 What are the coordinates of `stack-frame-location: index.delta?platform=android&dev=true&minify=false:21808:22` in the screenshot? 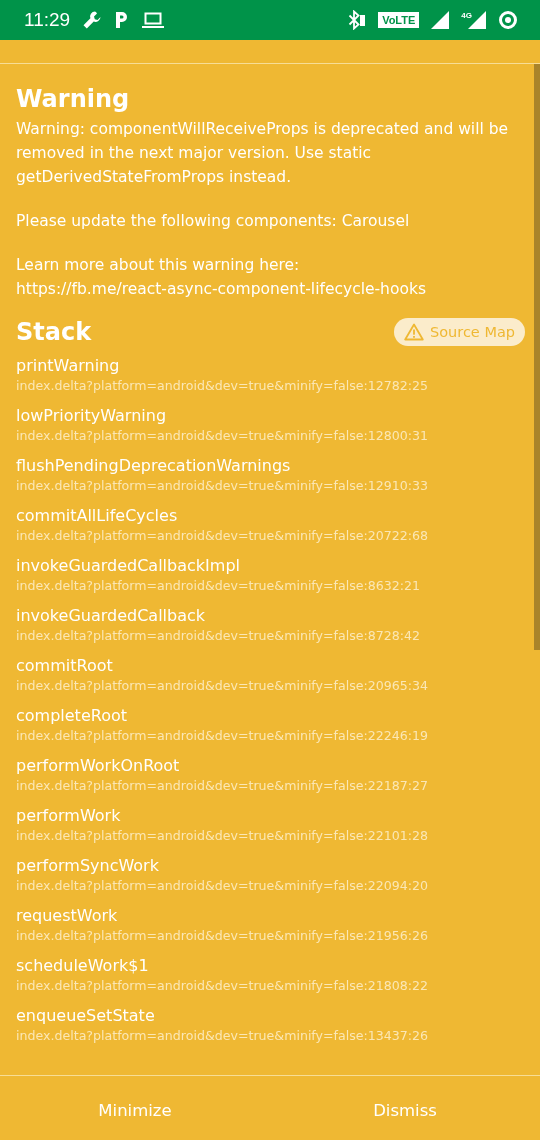 It's located at (223, 986).